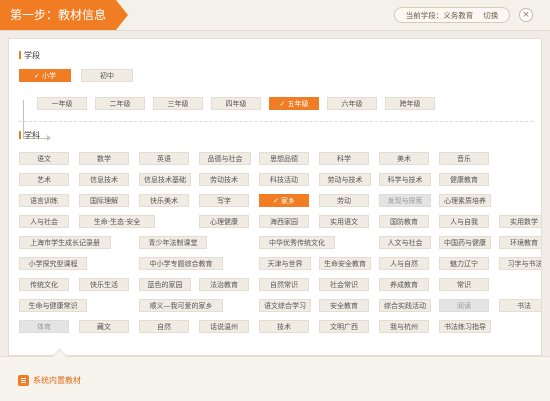 This screenshot has height=401, width=550. What do you see at coordinates (164, 200) in the screenshot?
I see `subject-option-chip: 快乐美术` at bounding box center [164, 200].